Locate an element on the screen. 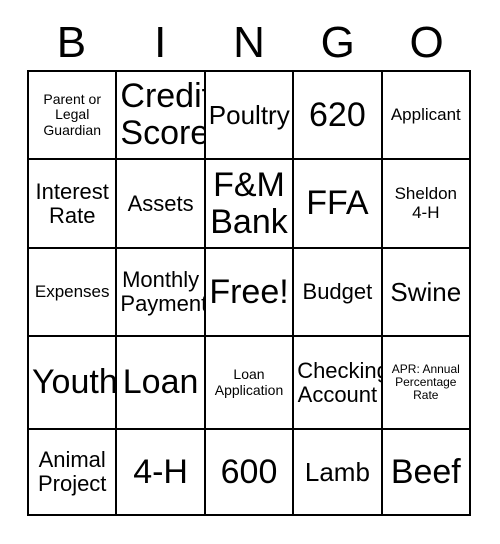 The image size is (500, 544). bingo-cell-free-space: Free! is located at coordinates (250, 293).